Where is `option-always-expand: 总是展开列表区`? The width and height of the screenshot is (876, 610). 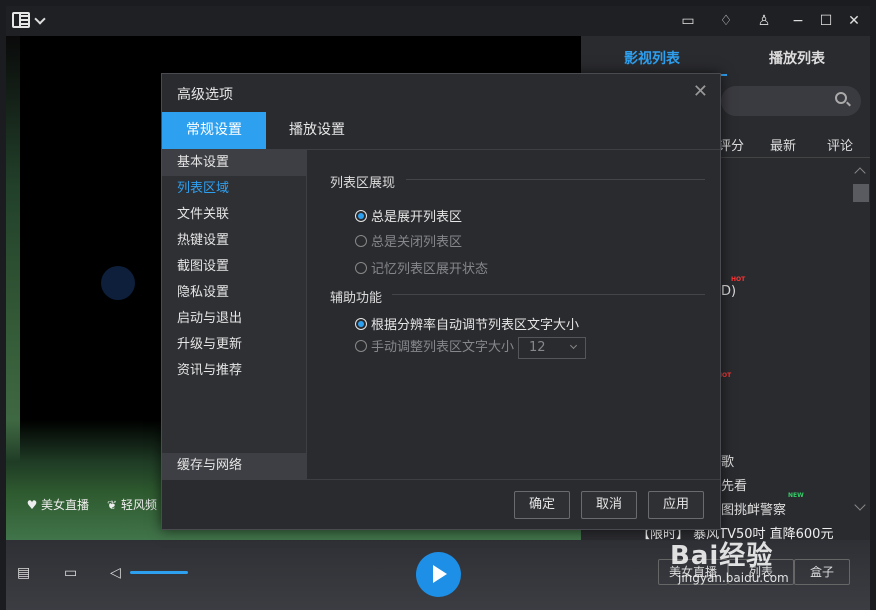
option-always-expand: 总是展开列表区 is located at coordinates (408, 215).